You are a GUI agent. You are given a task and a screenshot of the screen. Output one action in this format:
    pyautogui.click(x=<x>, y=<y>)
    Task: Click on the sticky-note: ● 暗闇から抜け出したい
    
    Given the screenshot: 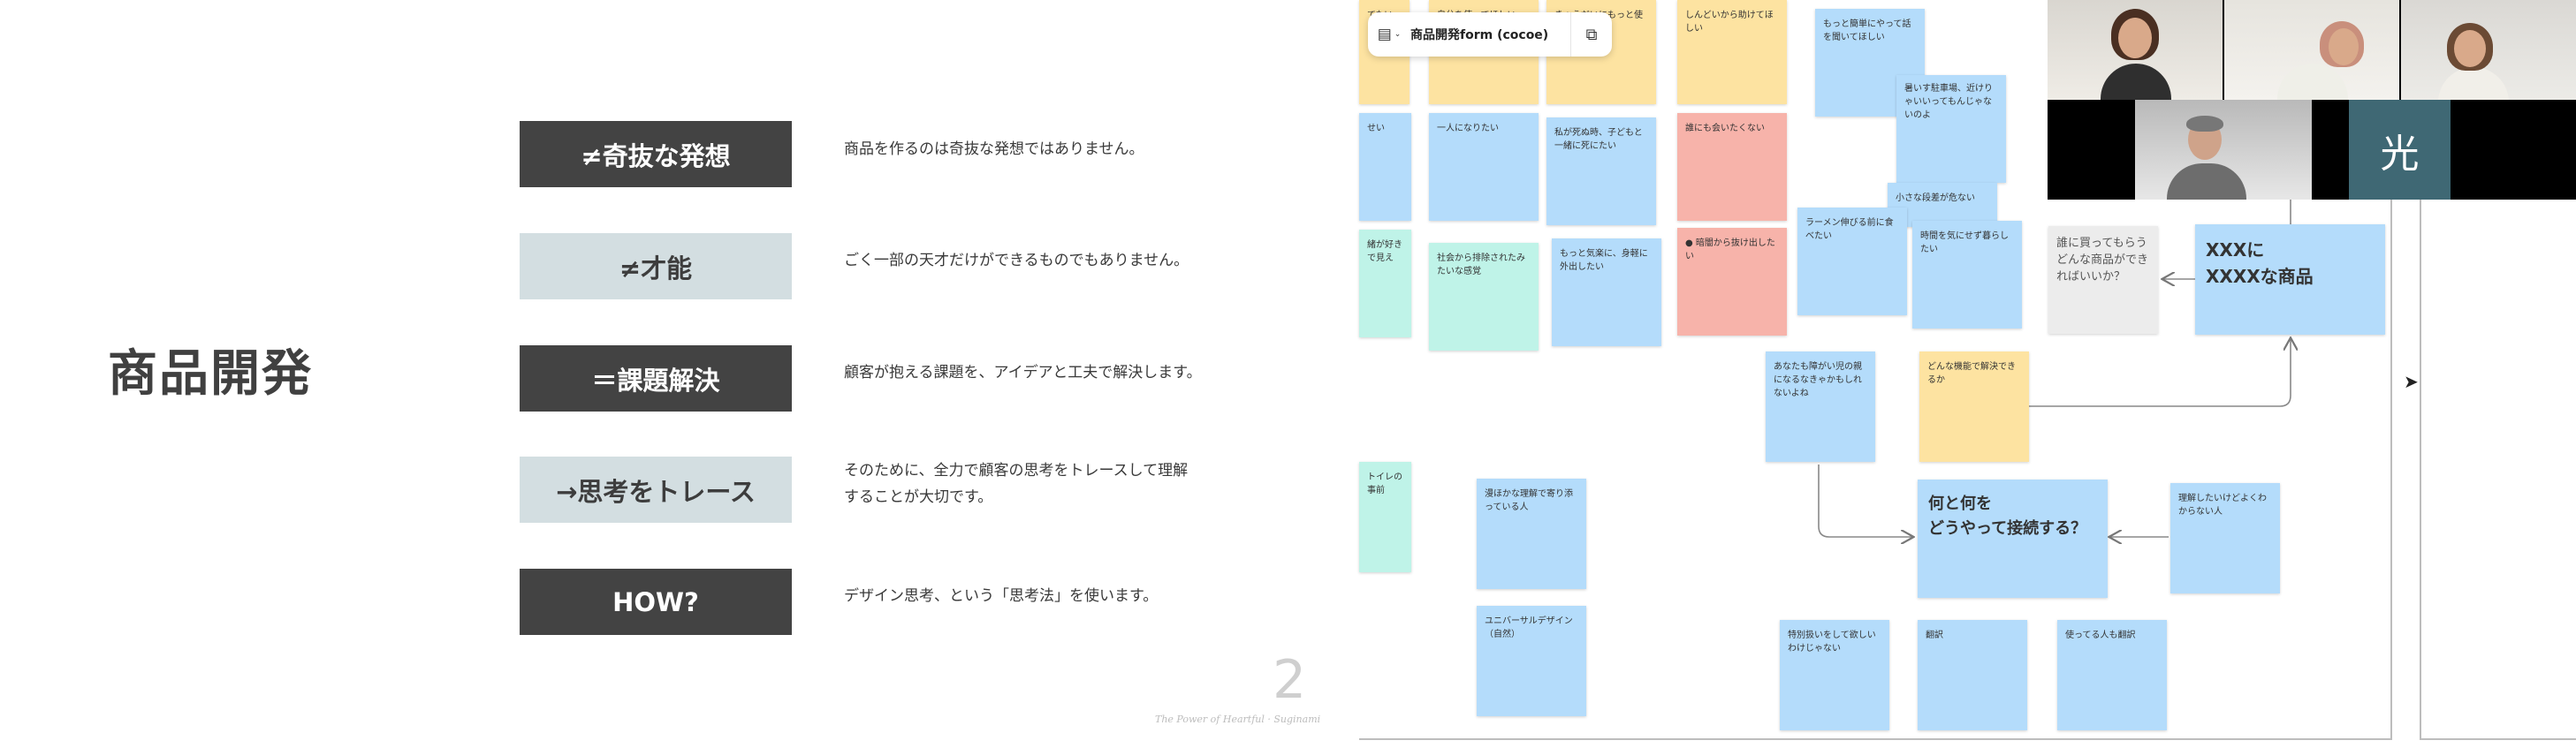 What is the action you would take?
    pyautogui.click(x=1732, y=282)
    